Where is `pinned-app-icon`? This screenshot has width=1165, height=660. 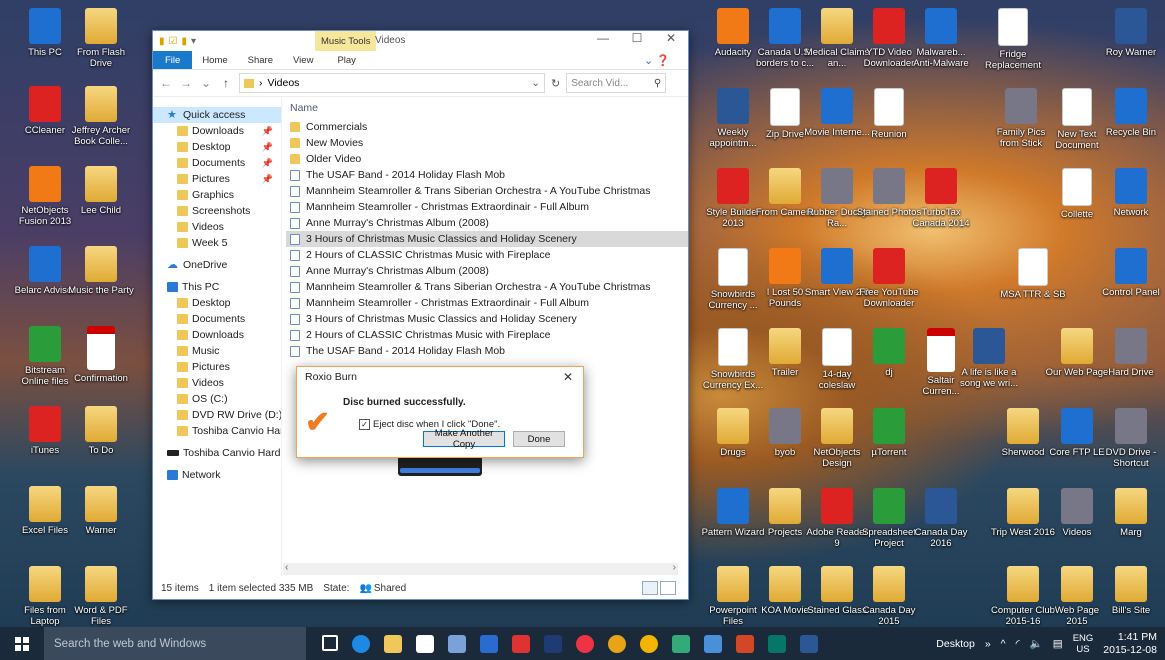
pinned-app-icon is located at coordinates (457, 643).